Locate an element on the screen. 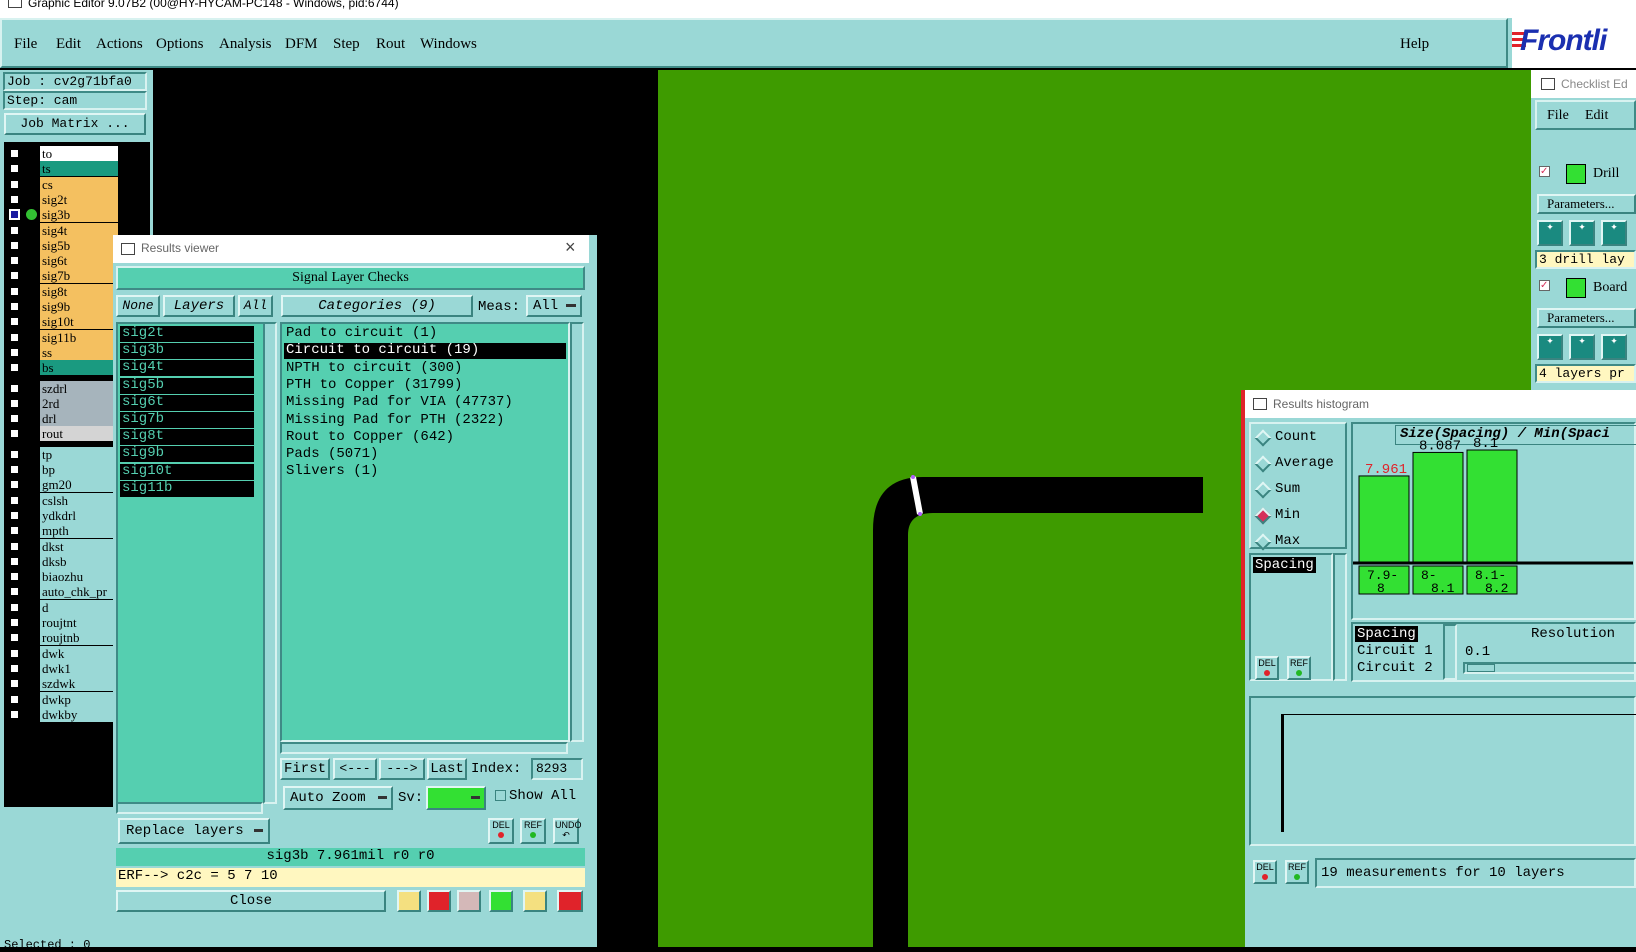 This screenshot has height=952, width=1636. category-item: Slivers (1) is located at coordinates (425, 472).